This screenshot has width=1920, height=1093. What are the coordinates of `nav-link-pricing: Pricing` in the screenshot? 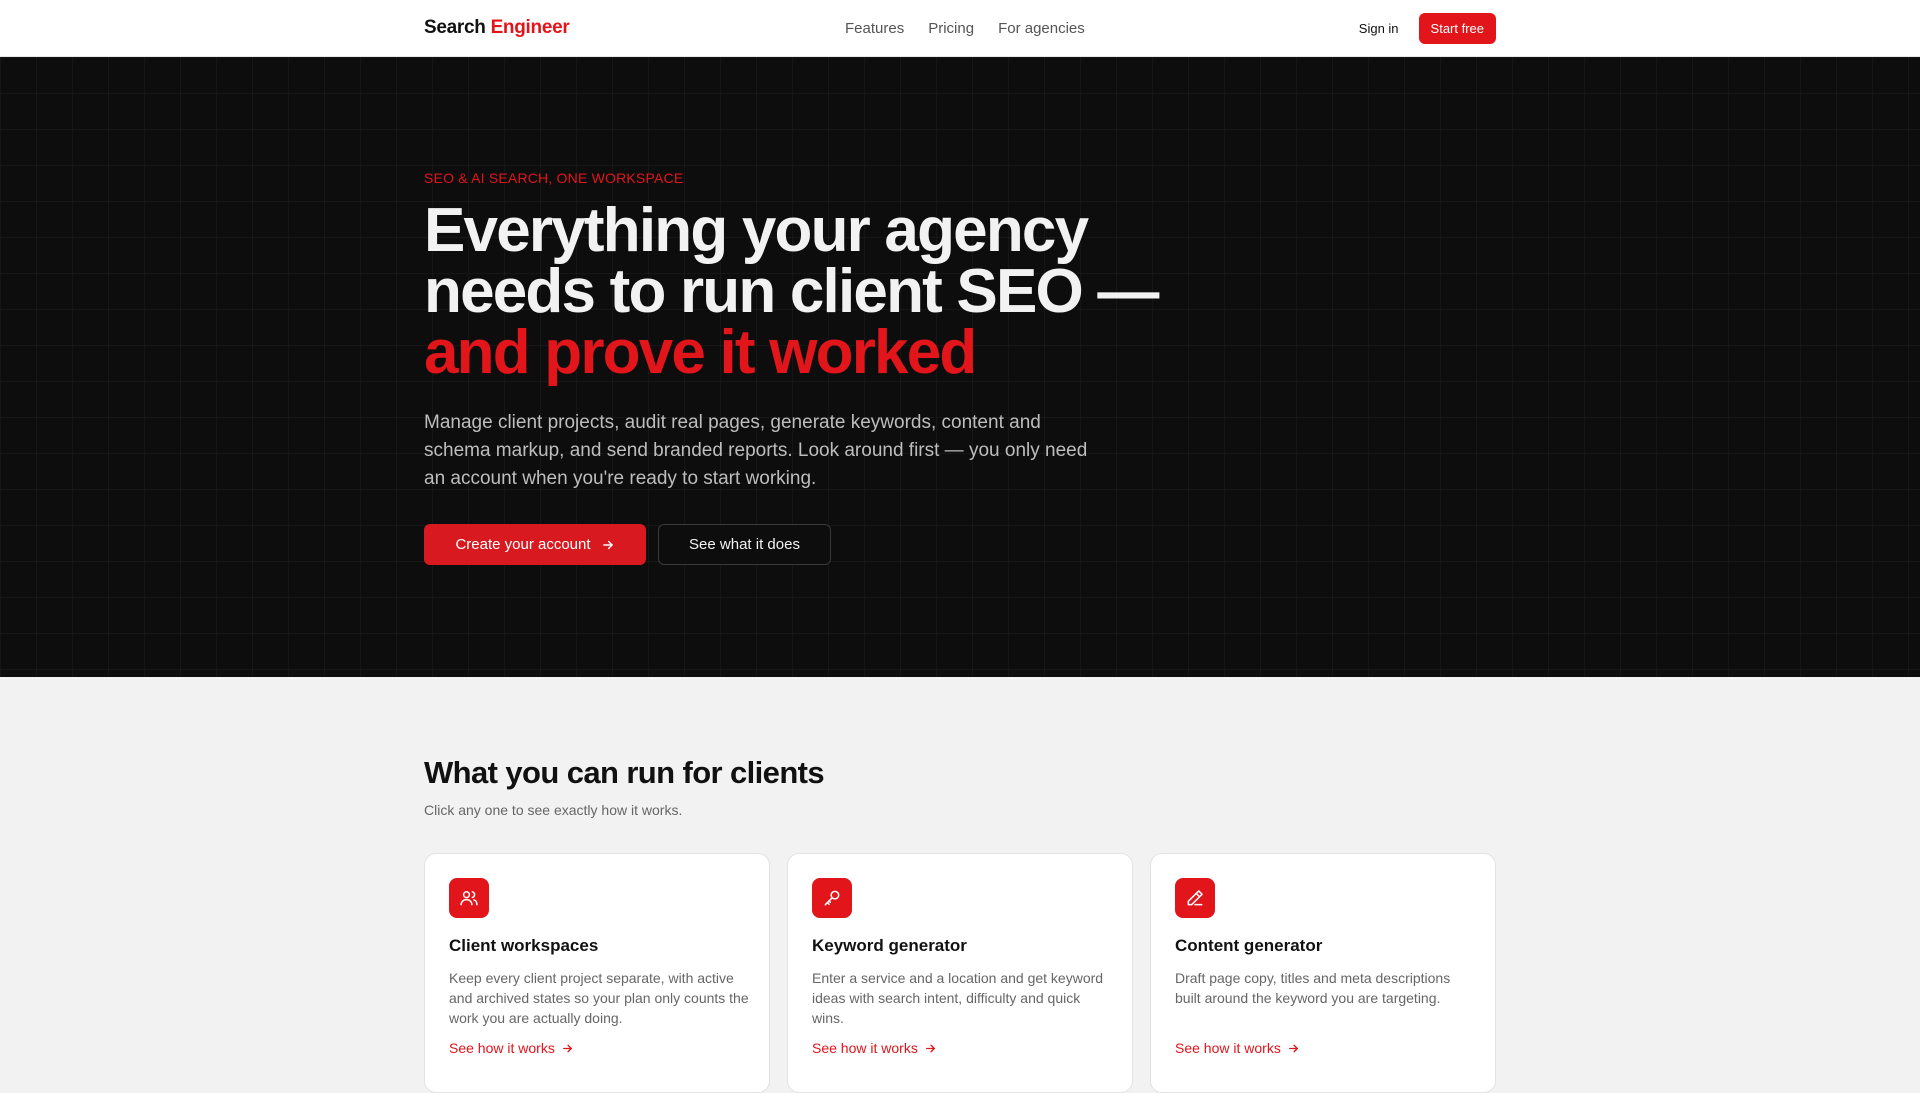 It's located at (951, 28).